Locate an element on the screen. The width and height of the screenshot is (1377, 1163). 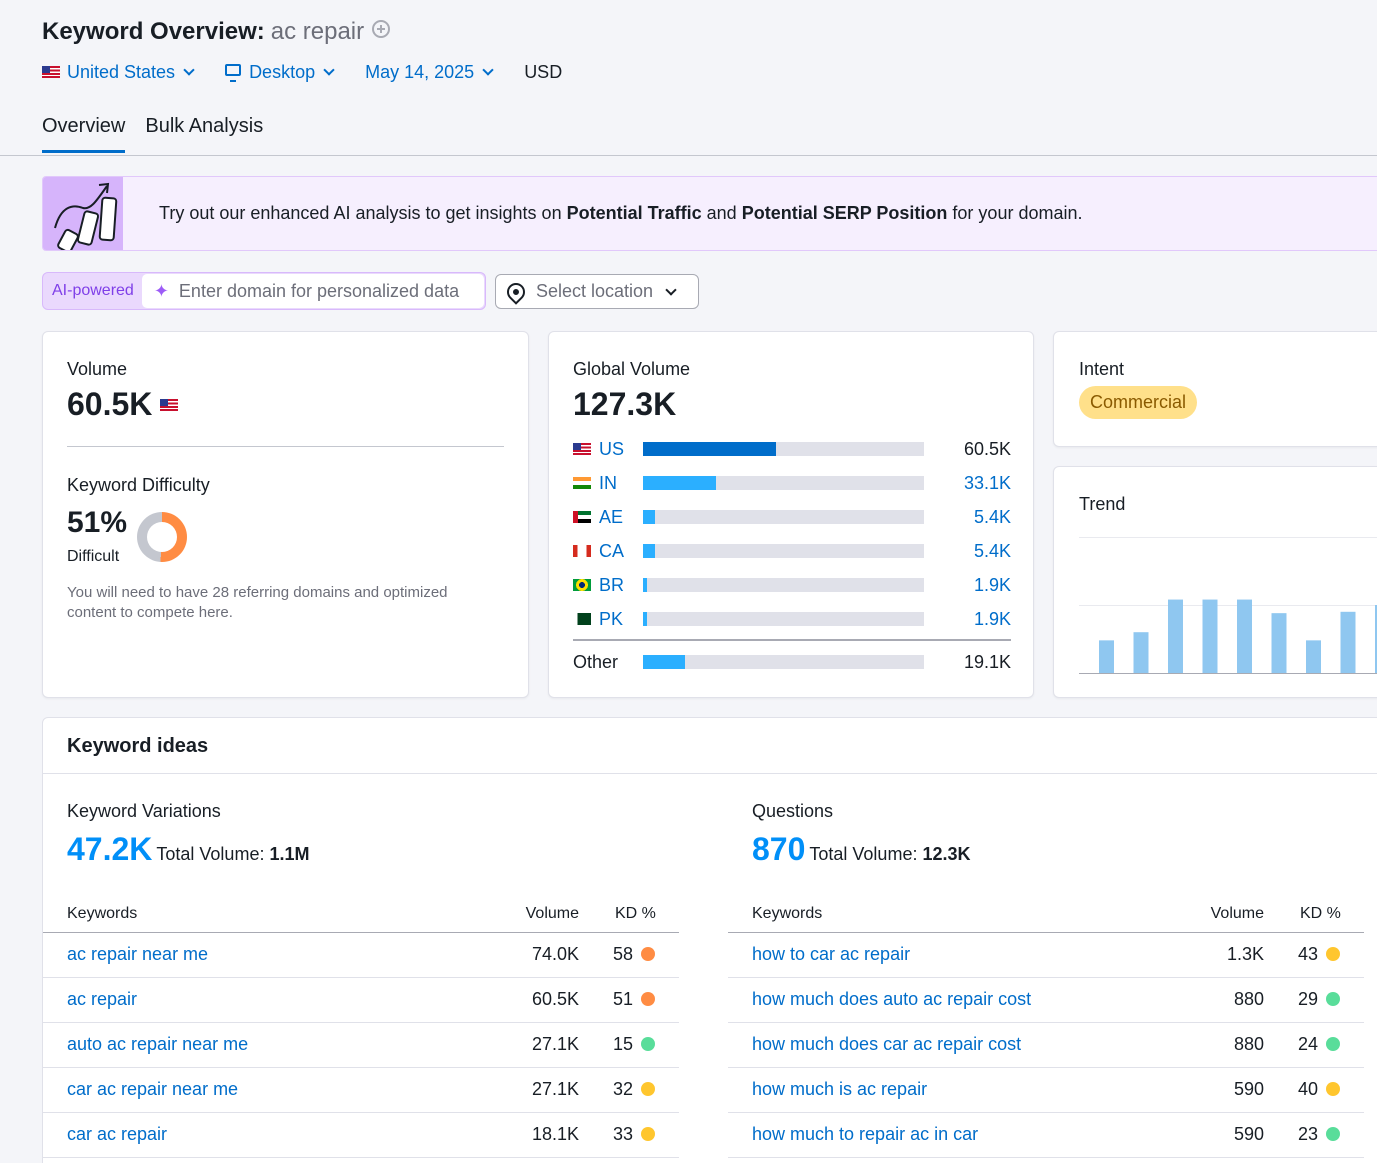
keyword-ideas-title: Keyword ideas is located at coordinates (138, 746).